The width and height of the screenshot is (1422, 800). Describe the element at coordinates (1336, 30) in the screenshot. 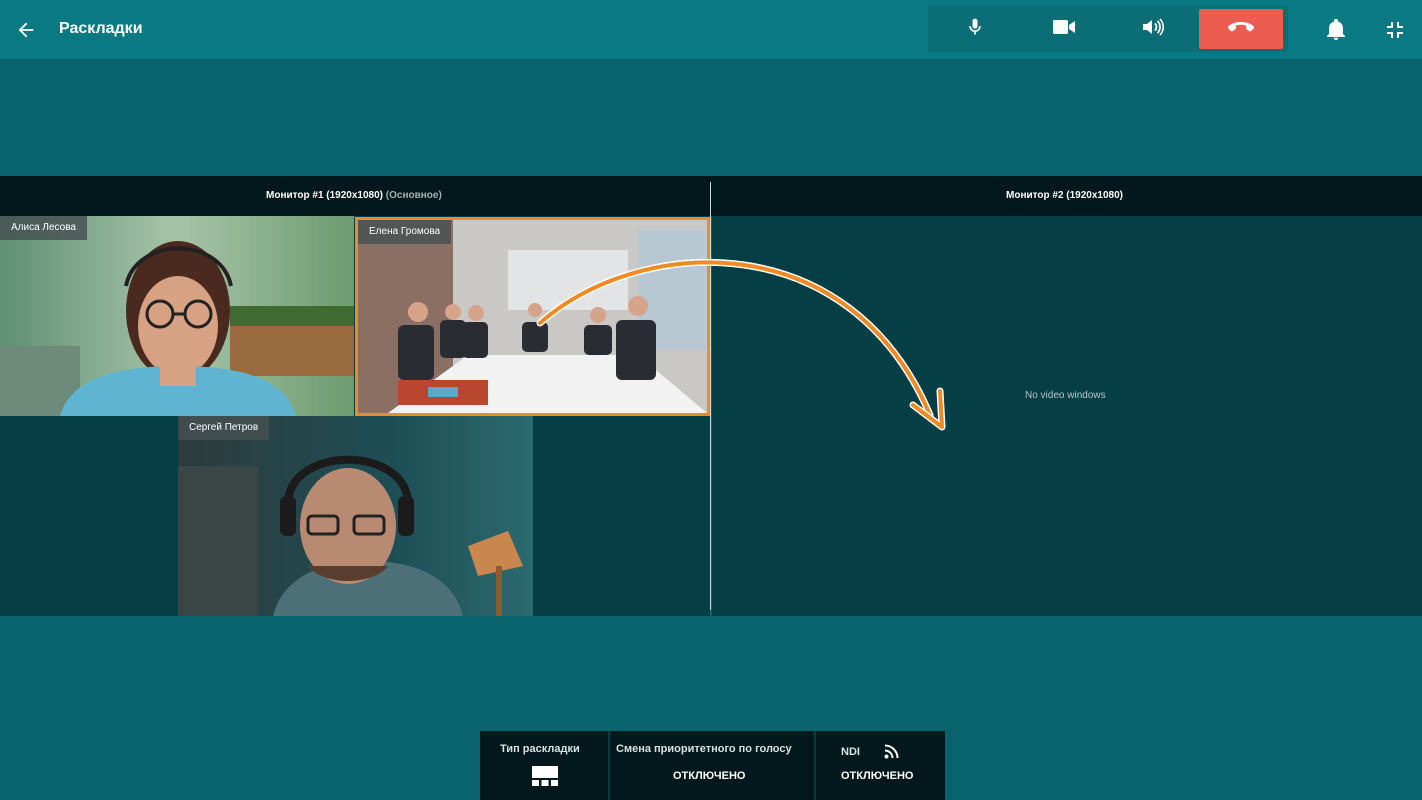

I see `bell-icon` at that location.